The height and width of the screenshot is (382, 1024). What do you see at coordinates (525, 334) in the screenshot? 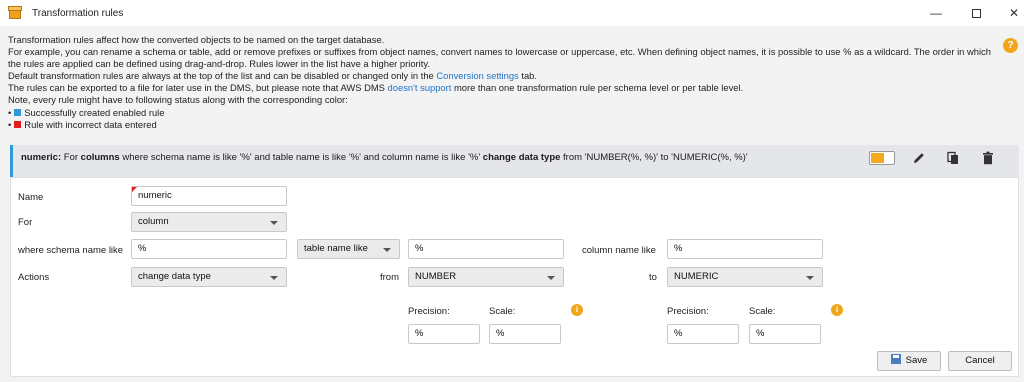
I see `from-scale-input: %` at bounding box center [525, 334].